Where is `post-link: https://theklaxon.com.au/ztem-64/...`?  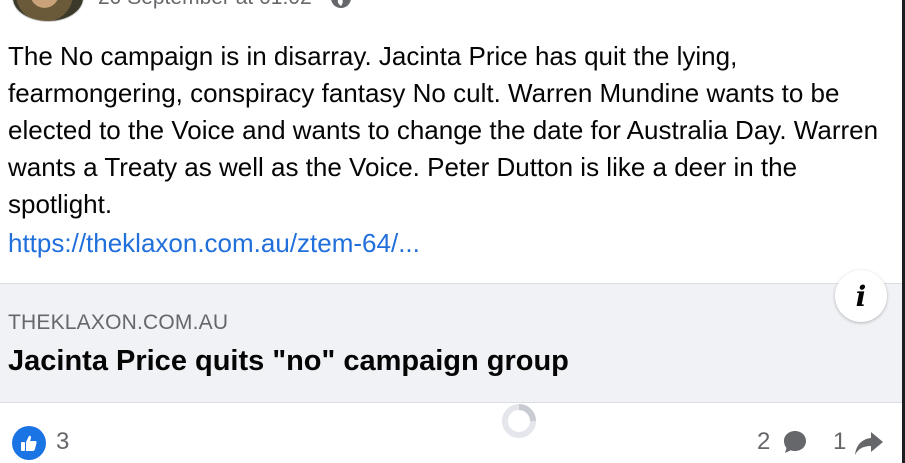
post-link: https://theklaxon.com.au/ztem-64/... is located at coordinates (214, 243).